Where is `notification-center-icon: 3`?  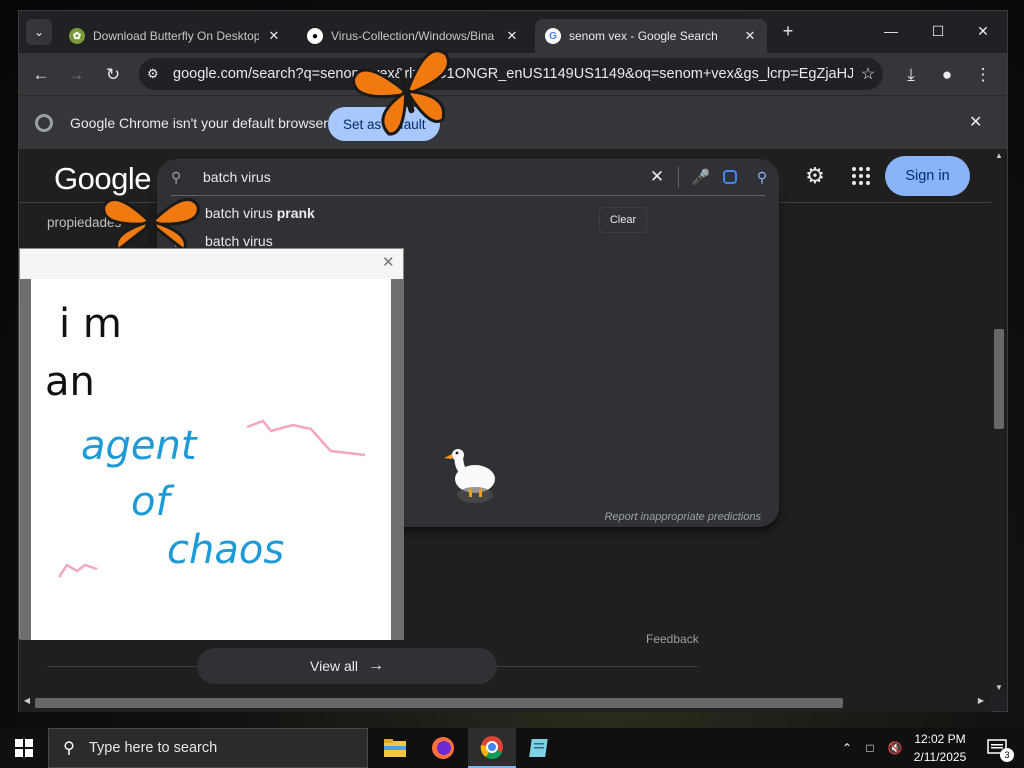 notification-center-icon: 3 is located at coordinates (998, 748).